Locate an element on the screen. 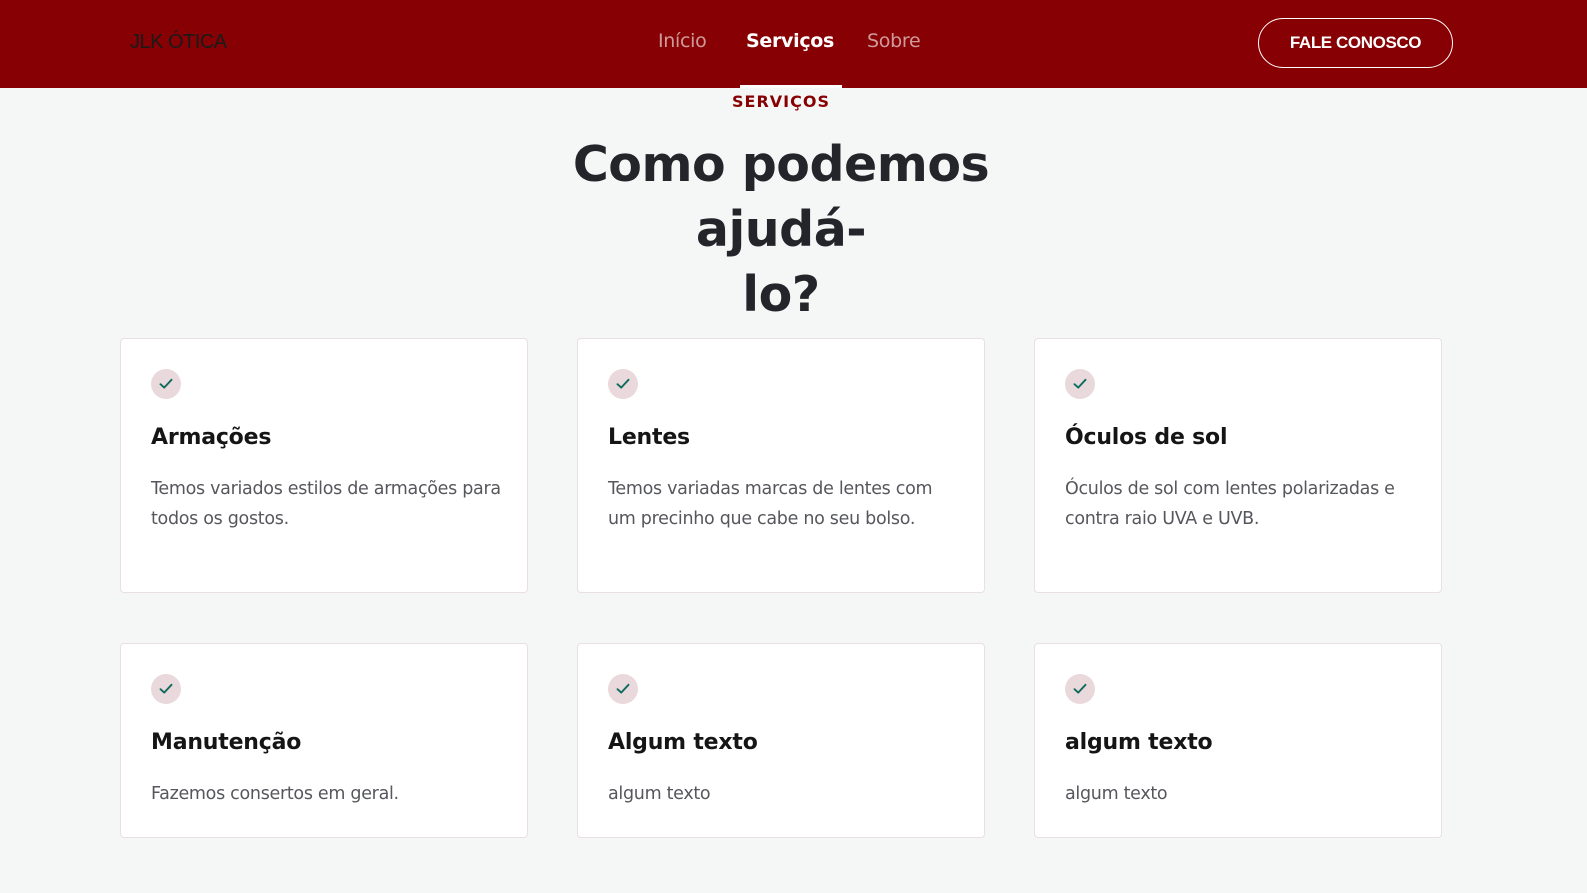 This screenshot has width=1587, height=893. nav-link-sobre: Sobre is located at coordinates (894, 41).